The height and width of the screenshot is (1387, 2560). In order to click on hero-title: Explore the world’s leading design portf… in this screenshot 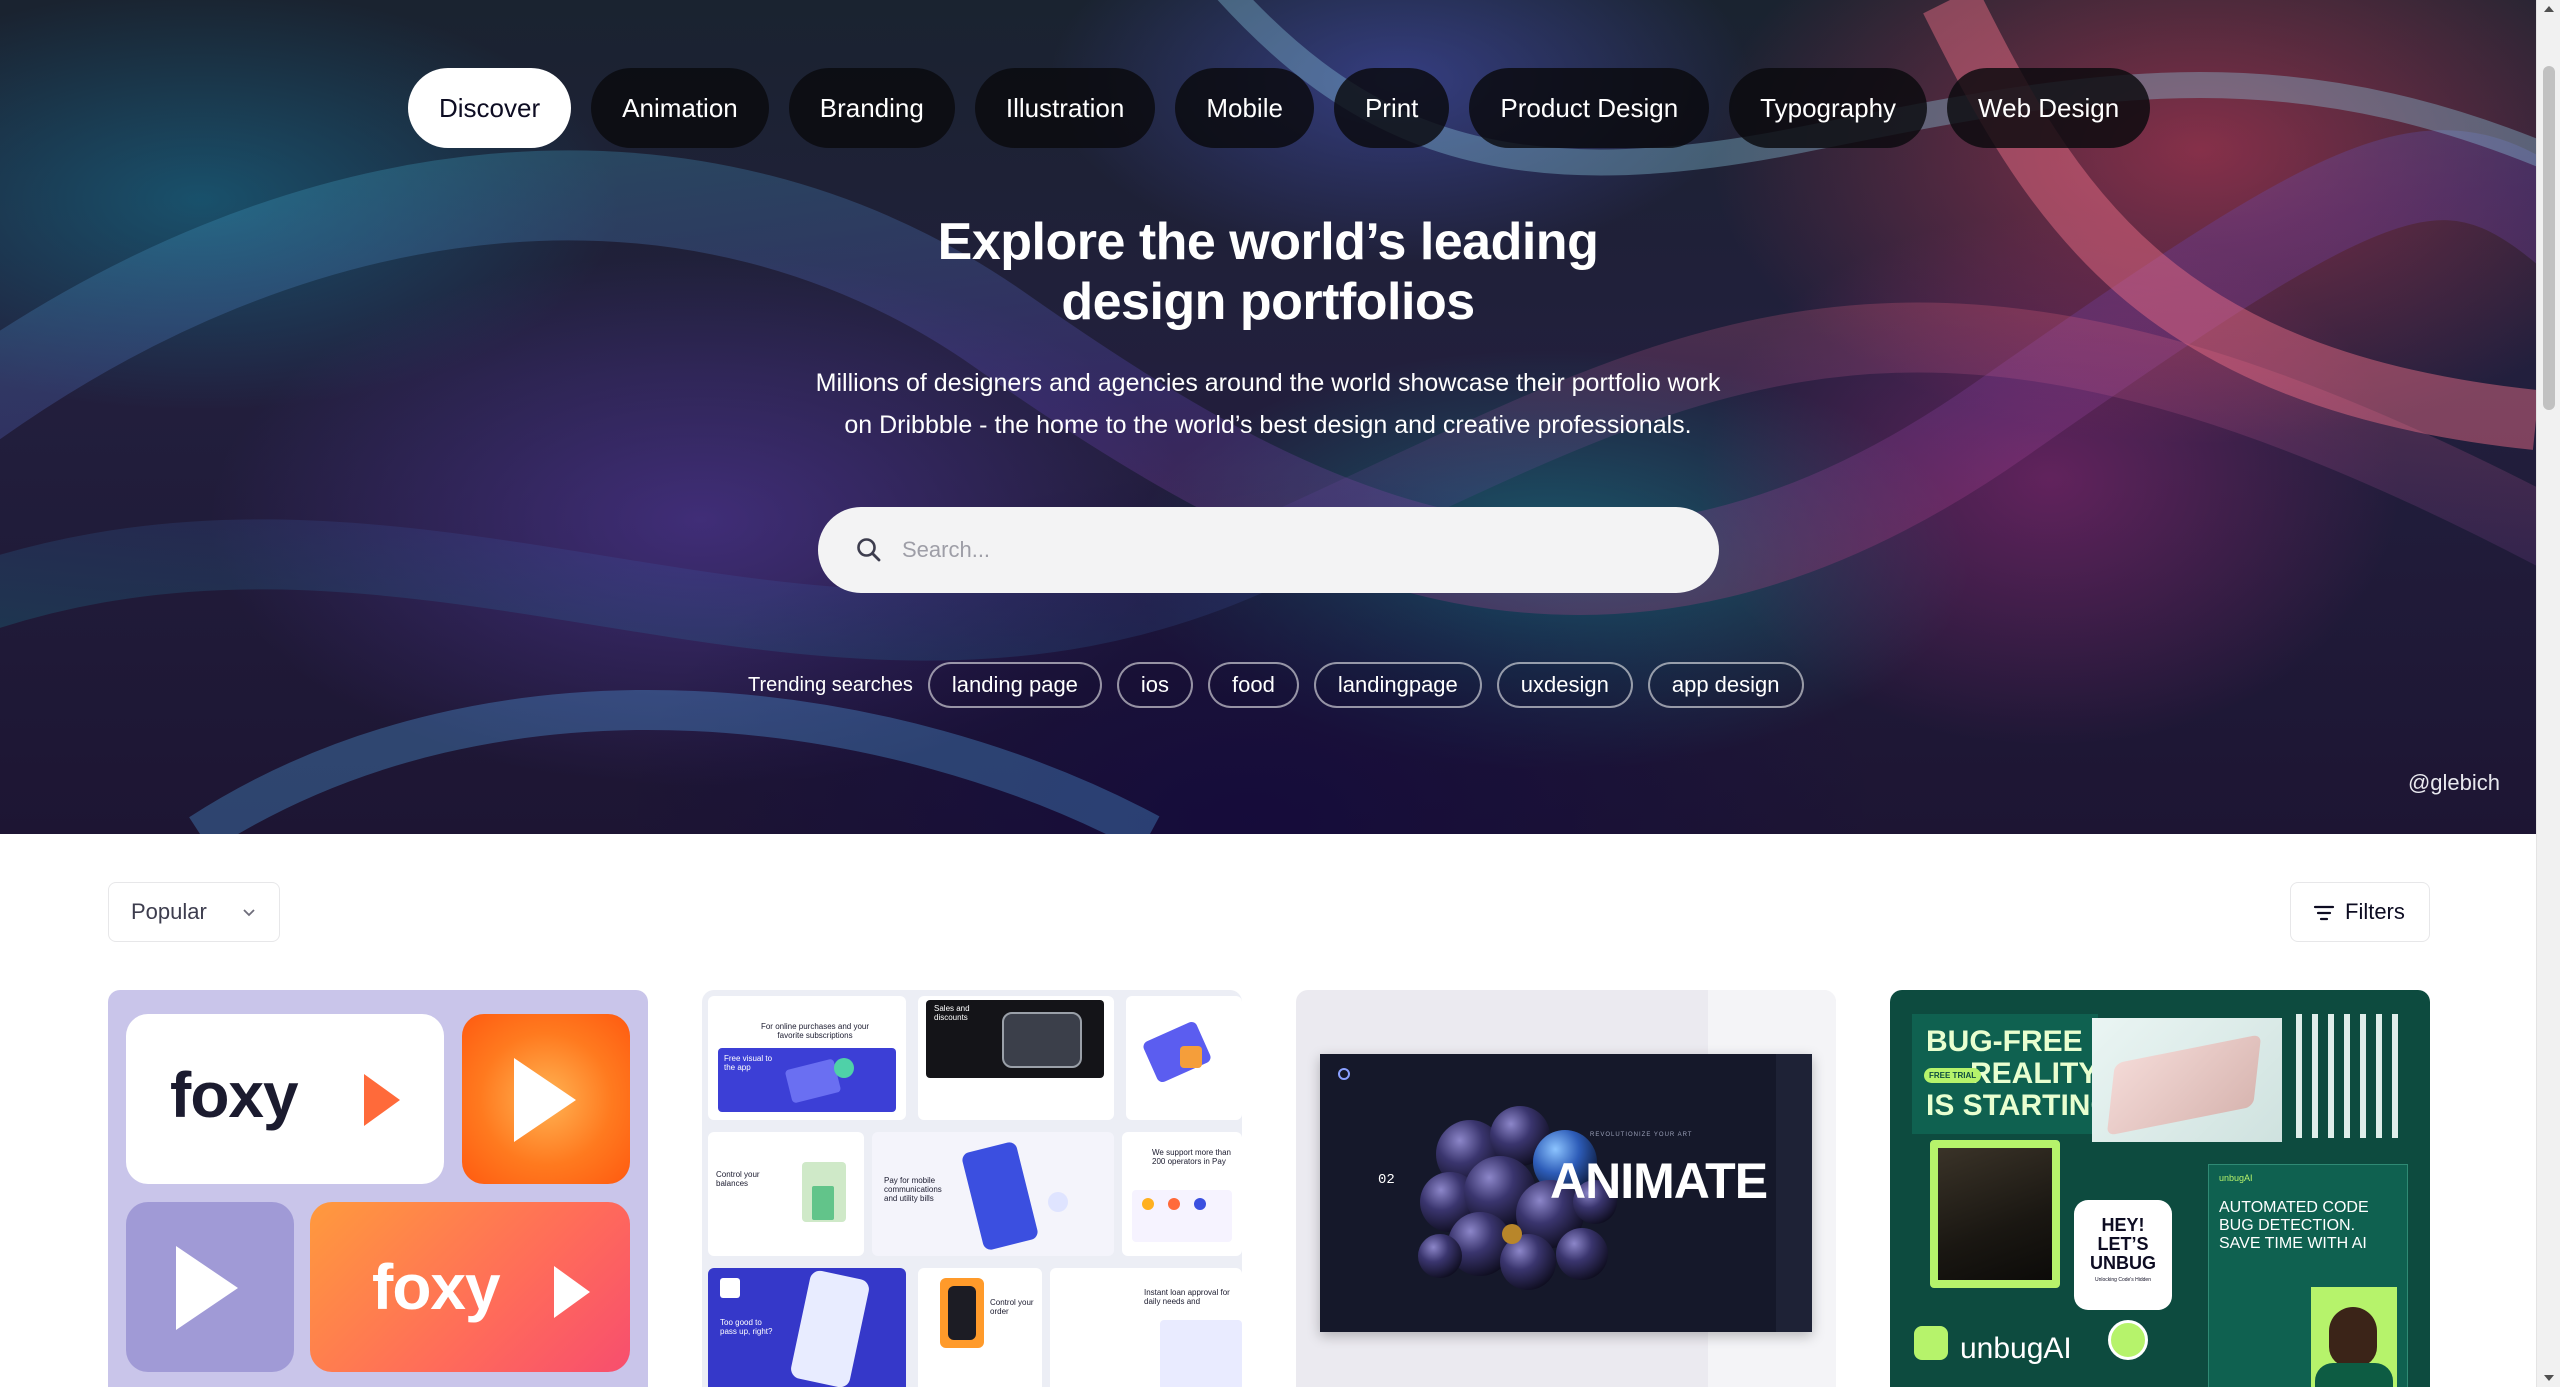, I will do `click(1268, 272)`.